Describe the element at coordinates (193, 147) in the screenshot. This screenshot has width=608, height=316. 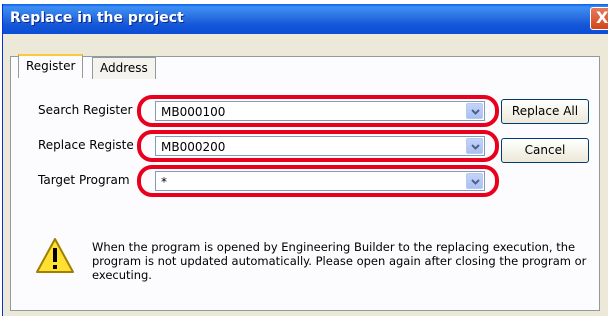
I see `replace-register-value: MB000200` at that location.